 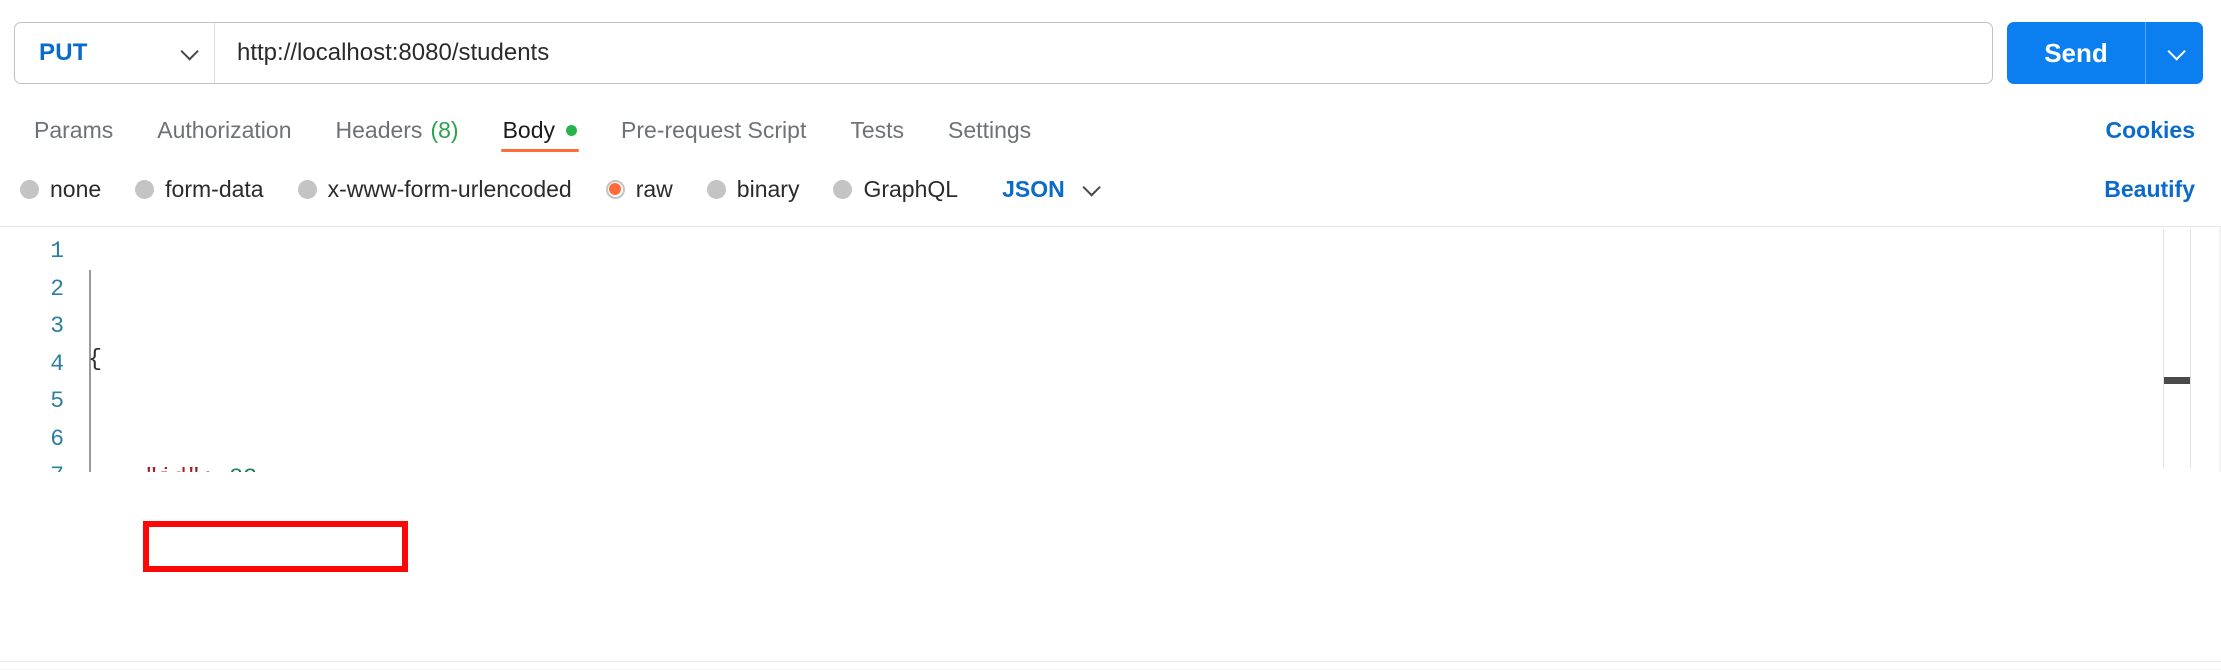 What do you see at coordinates (768, 188) in the screenshot?
I see `body-type-label: binary` at bounding box center [768, 188].